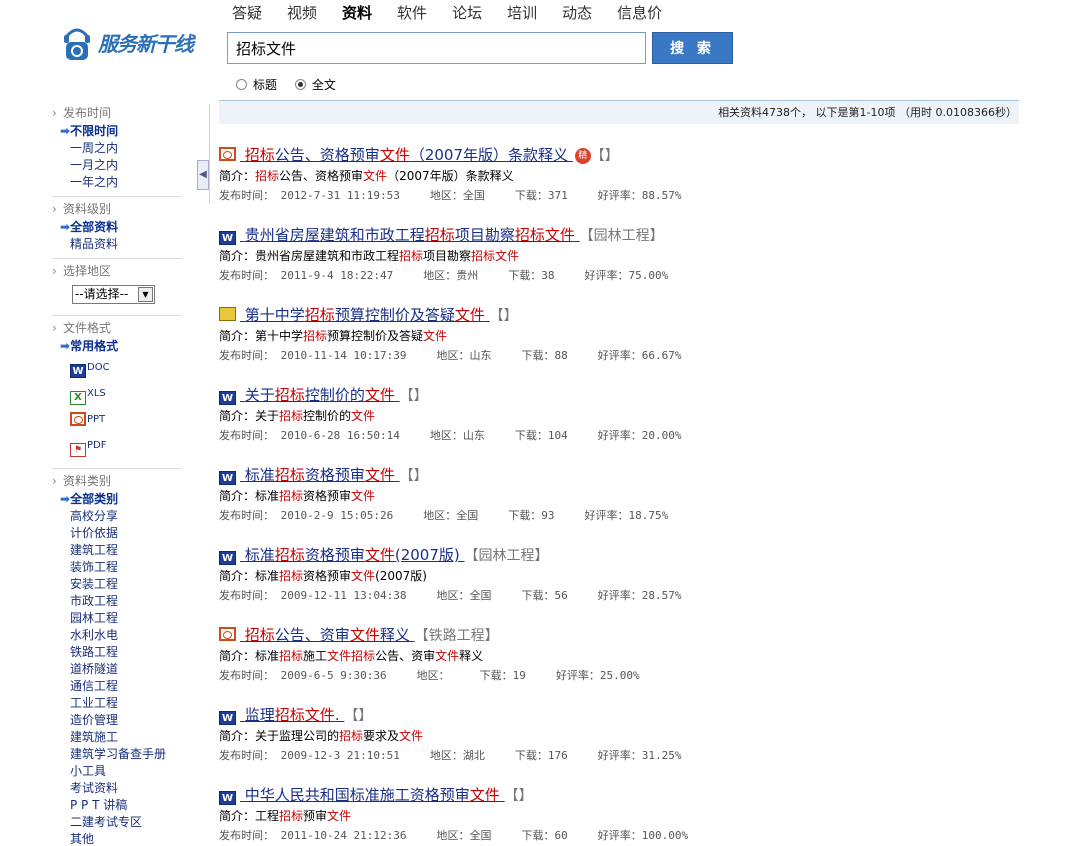 The image size is (1077, 846). I want to click on meta-date: 发布时间： 2011-10-24 21:12:36, so click(313, 835).